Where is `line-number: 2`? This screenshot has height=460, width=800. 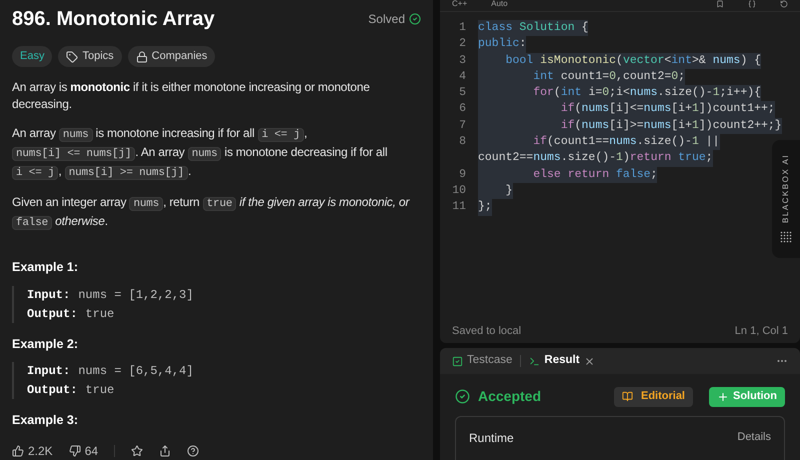
line-number: 2 is located at coordinates (462, 44).